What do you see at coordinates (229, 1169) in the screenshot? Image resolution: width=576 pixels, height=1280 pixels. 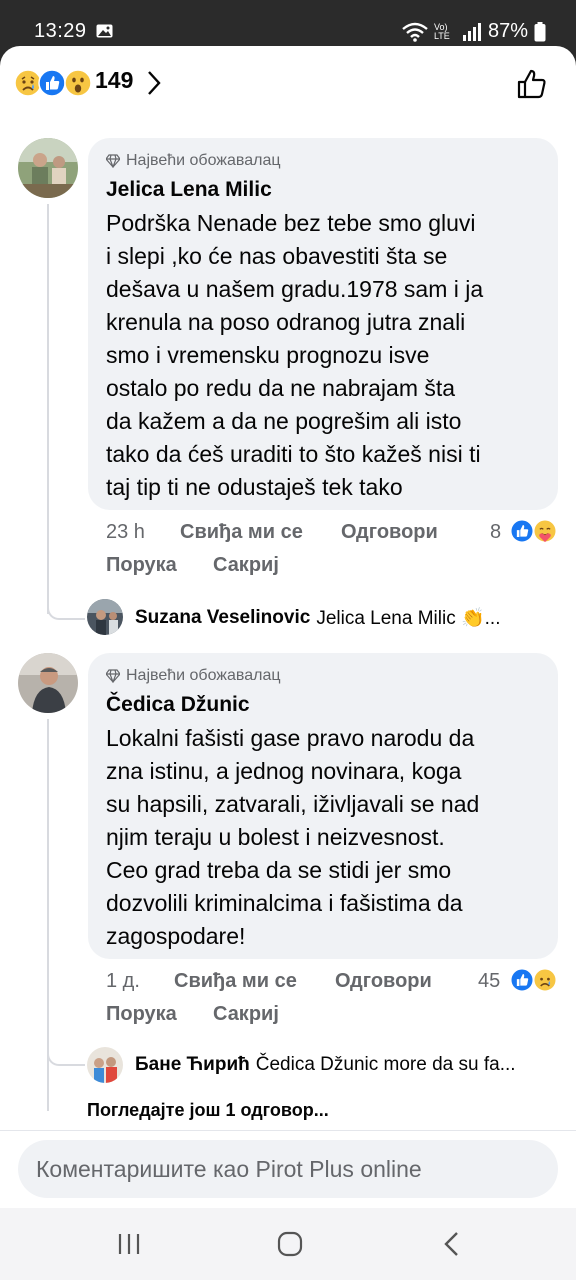 I see `comment-input-placeholder: Коментаришите као Pirot Plus online` at bounding box center [229, 1169].